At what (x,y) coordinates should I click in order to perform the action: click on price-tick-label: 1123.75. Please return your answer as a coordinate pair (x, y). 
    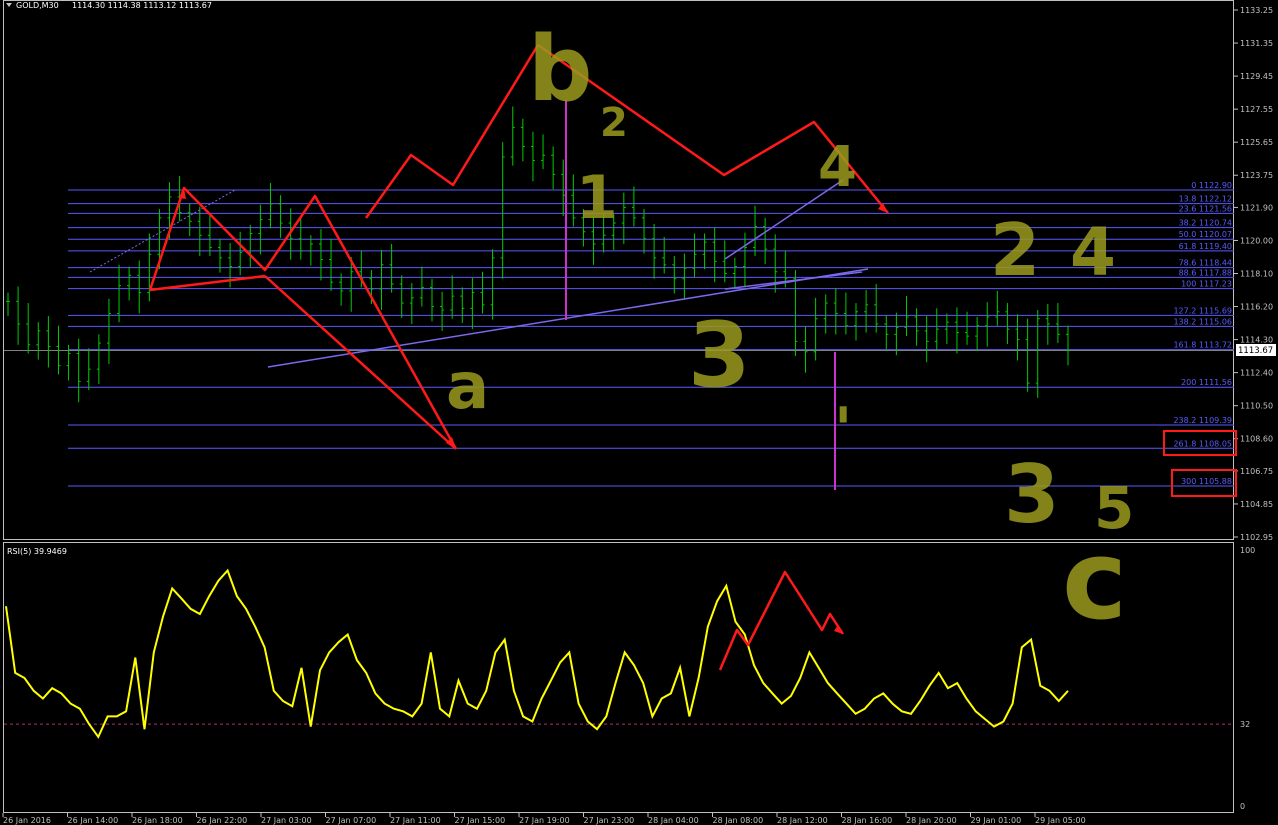
    Looking at the image, I should click on (1256, 175).